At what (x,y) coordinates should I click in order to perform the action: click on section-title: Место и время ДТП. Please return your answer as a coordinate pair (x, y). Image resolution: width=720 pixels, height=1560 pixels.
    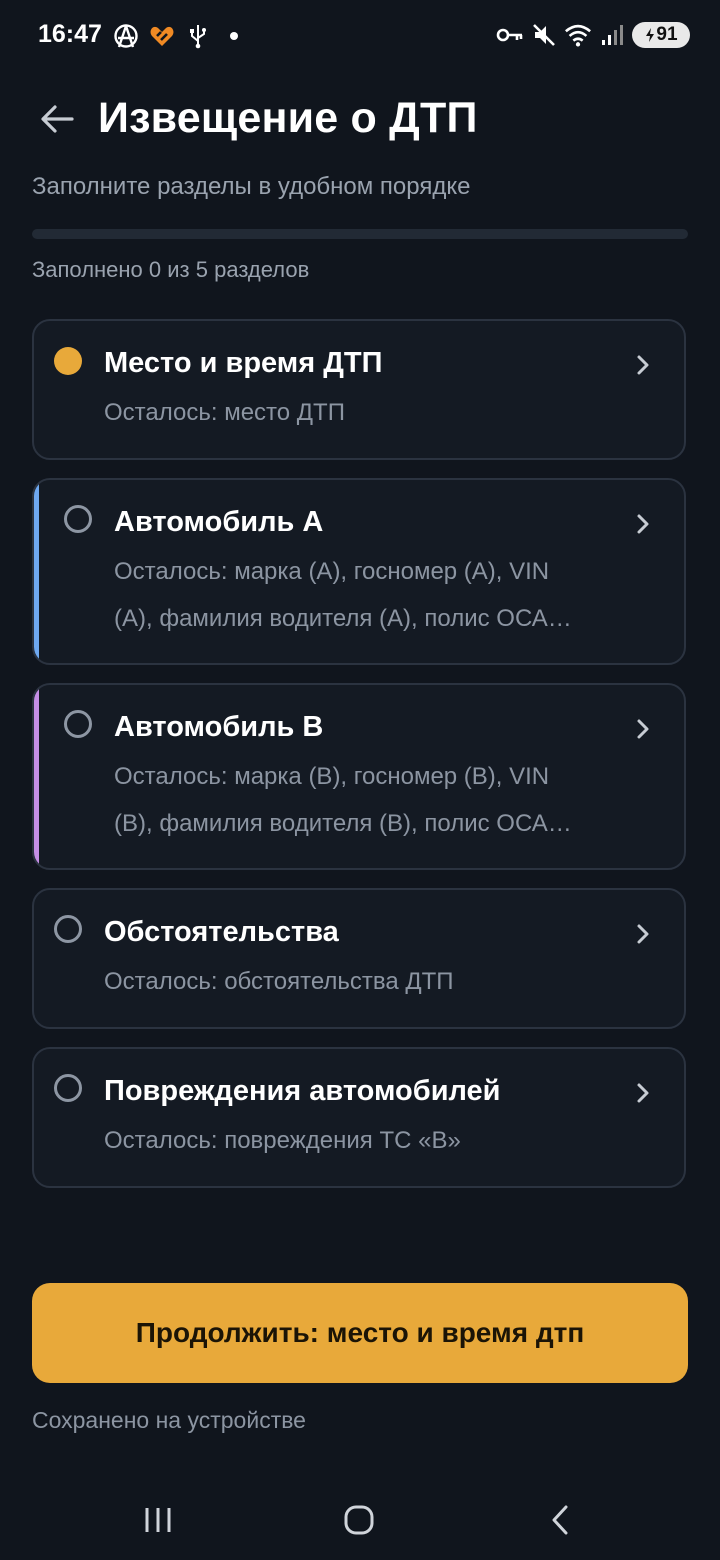
    Looking at the image, I should click on (243, 363).